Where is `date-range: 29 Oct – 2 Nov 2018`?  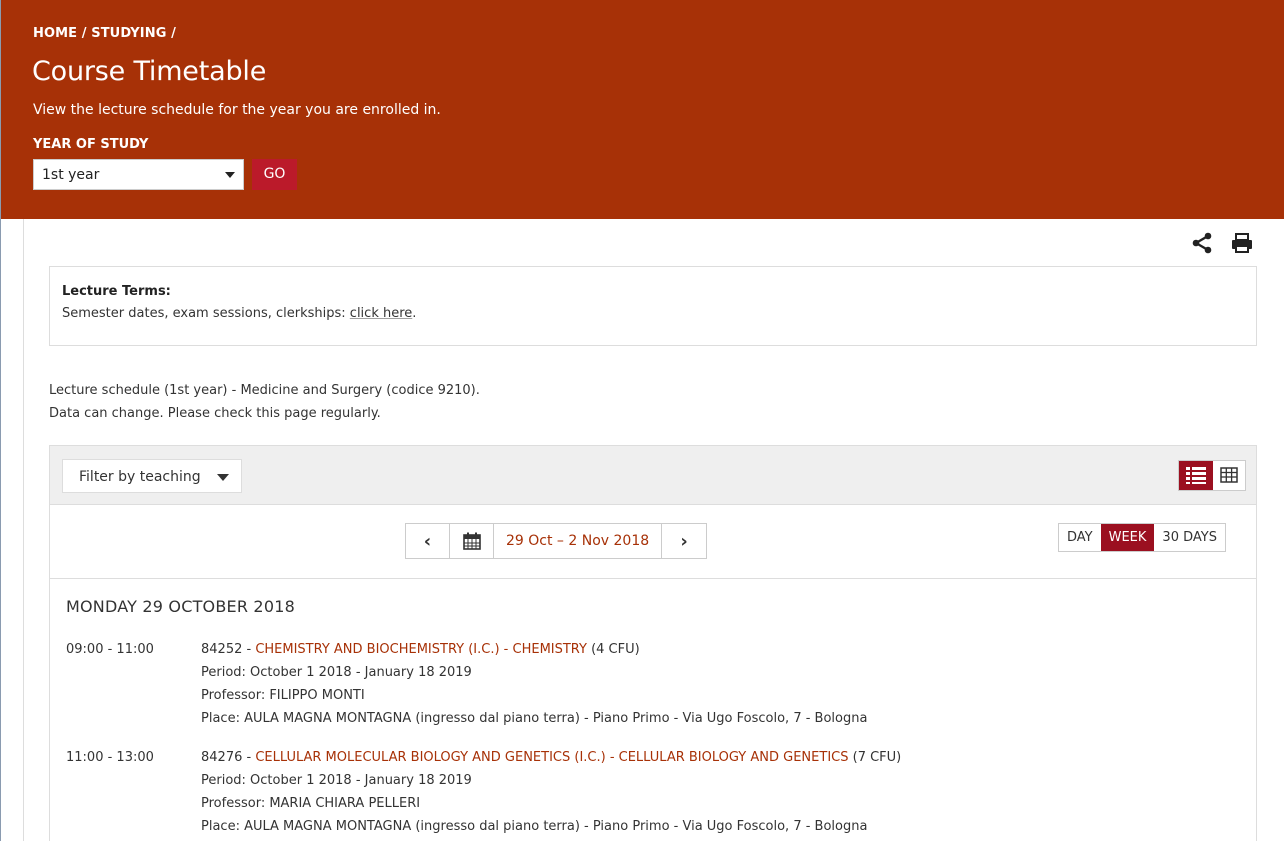 date-range: 29 Oct – 2 Nov 2018 is located at coordinates (578, 541).